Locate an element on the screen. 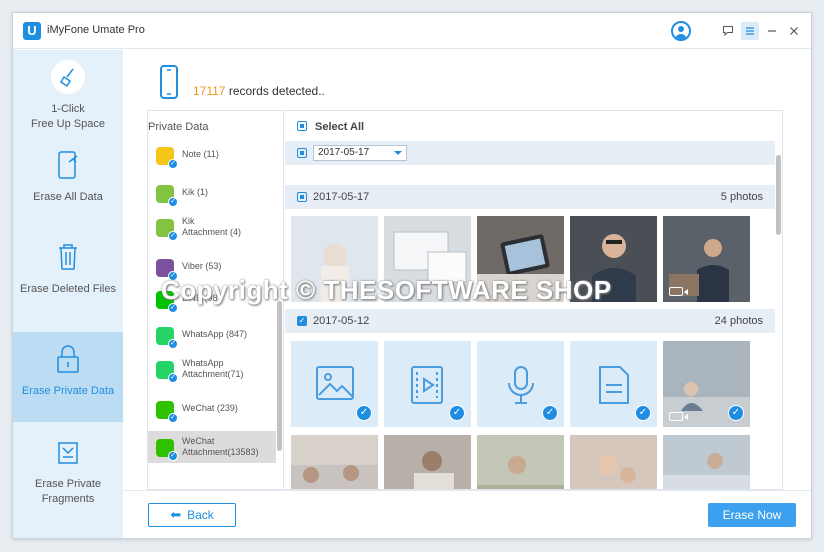 The height and width of the screenshot is (552, 824). category-wechat-attachment: ✓ WeChat Attachment(13583) is located at coordinates (212, 447).